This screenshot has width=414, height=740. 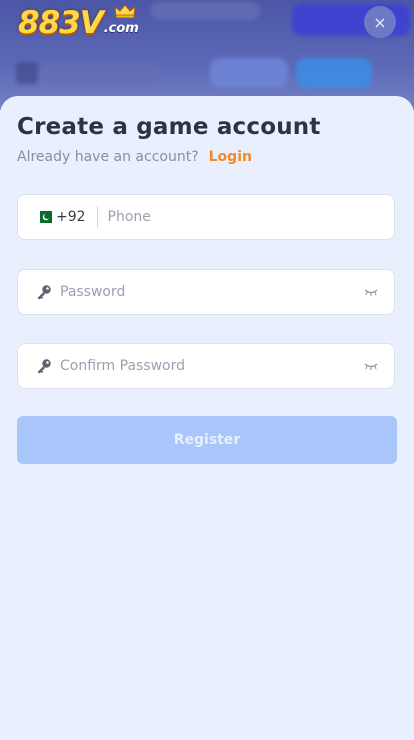 I want to click on close-button: ×, so click(x=380, y=22).